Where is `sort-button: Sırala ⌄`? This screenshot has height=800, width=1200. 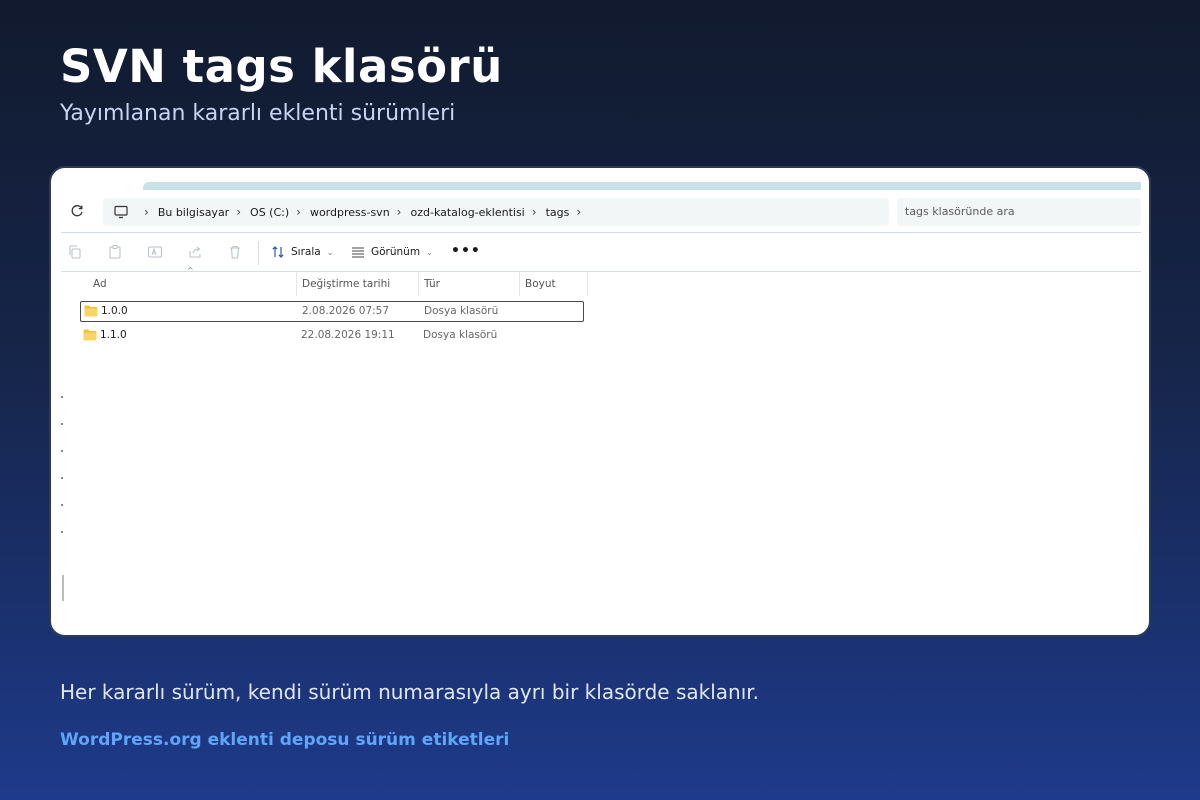
sort-button: Sırala ⌄ is located at coordinates (302, 252).